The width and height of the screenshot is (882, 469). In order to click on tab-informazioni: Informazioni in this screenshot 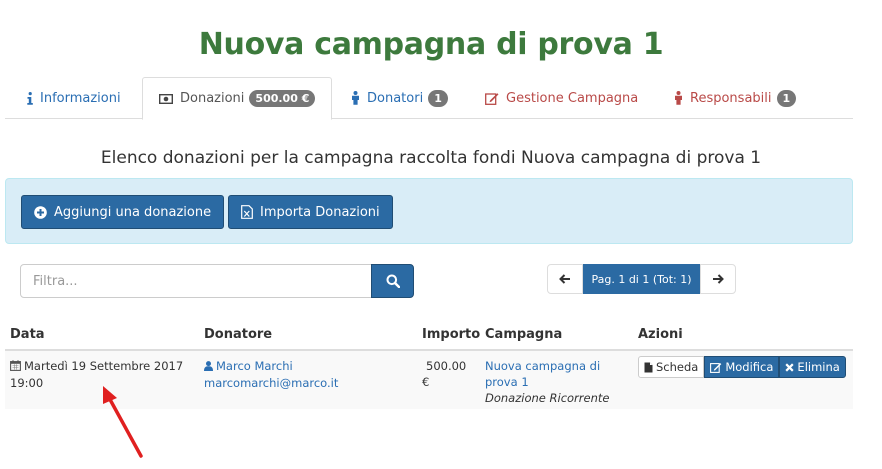, I will do `click(74, 98)`.